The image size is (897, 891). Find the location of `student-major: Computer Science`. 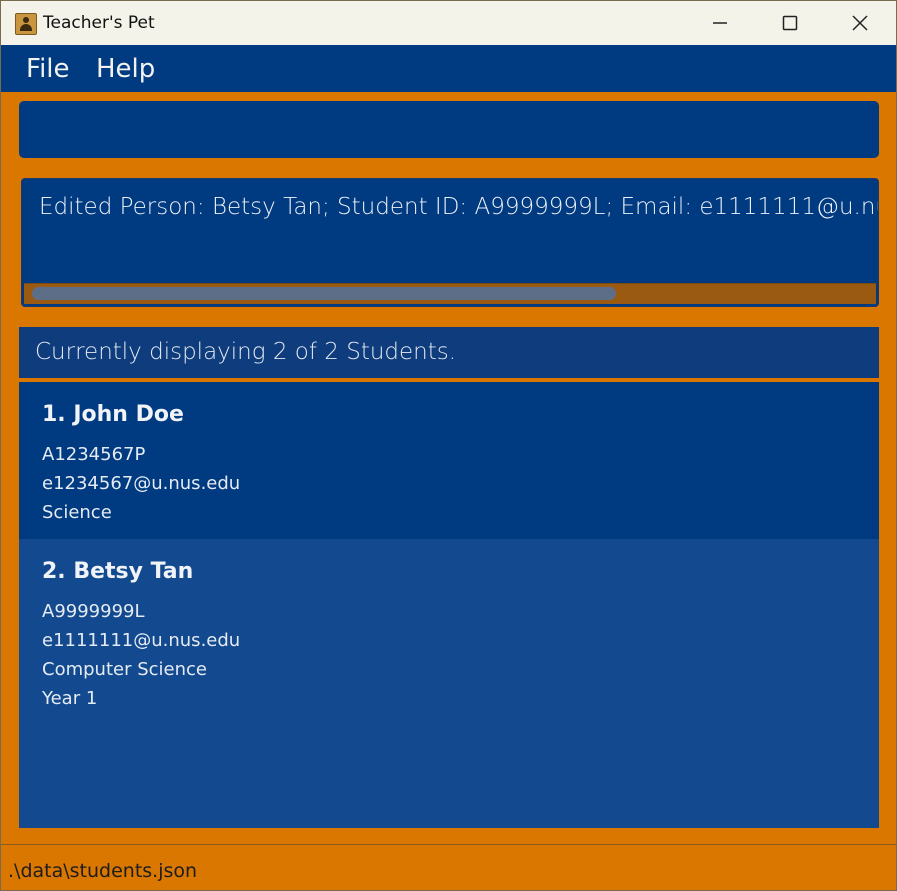

student-major: Computer Science is located at coordinates (124, 669).